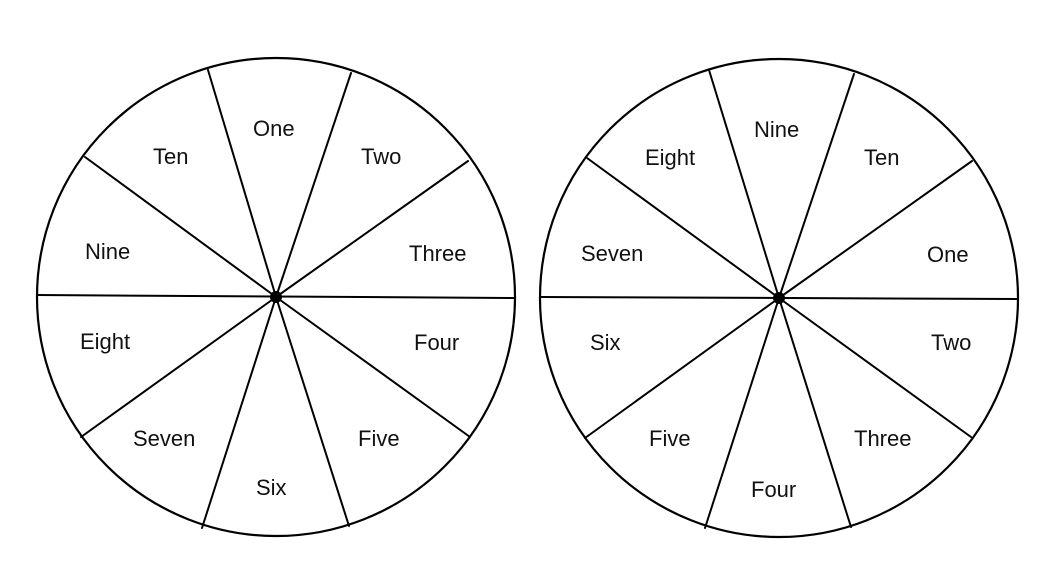 The height and width of the screenshot is (571, 1042). I want to click on right-wheel-hub, so click(779, 298).